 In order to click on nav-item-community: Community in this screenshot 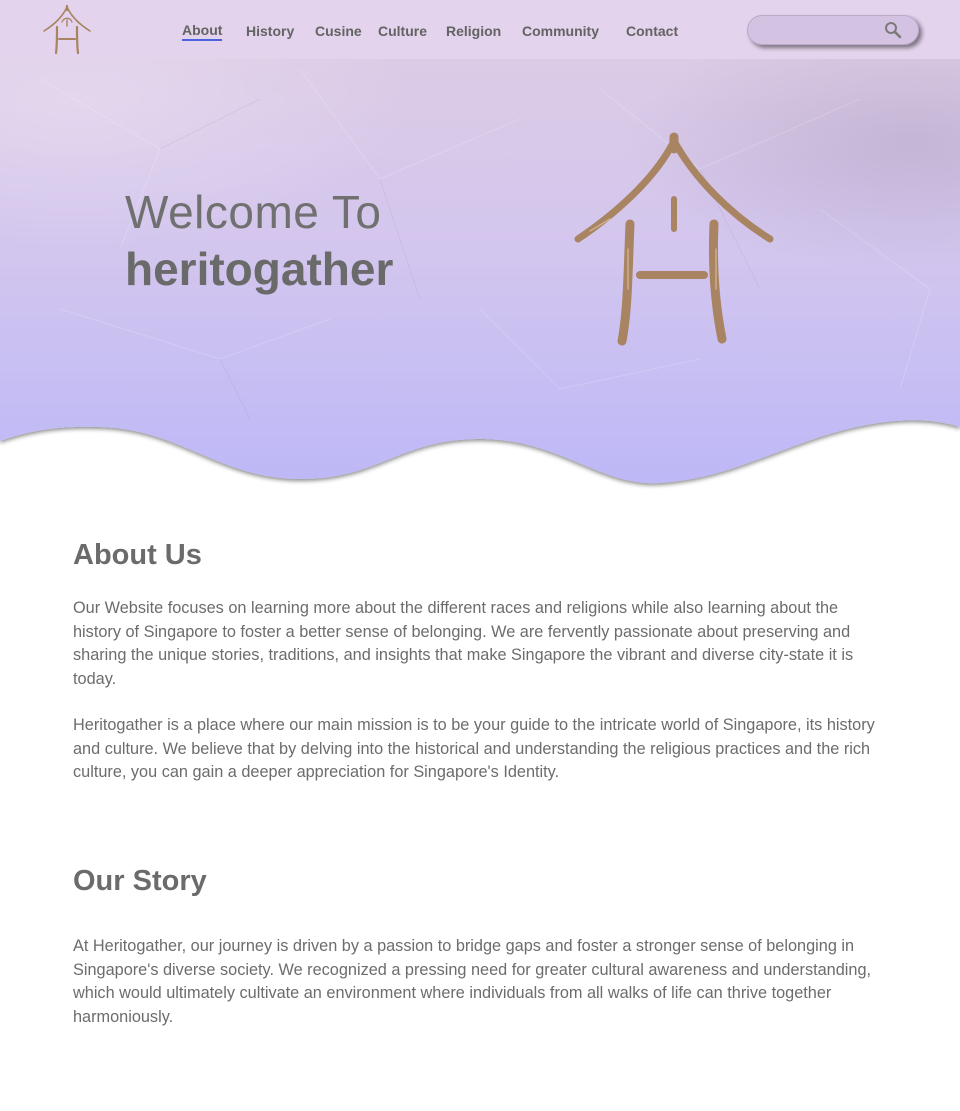, I will do `click(560, 31)`.